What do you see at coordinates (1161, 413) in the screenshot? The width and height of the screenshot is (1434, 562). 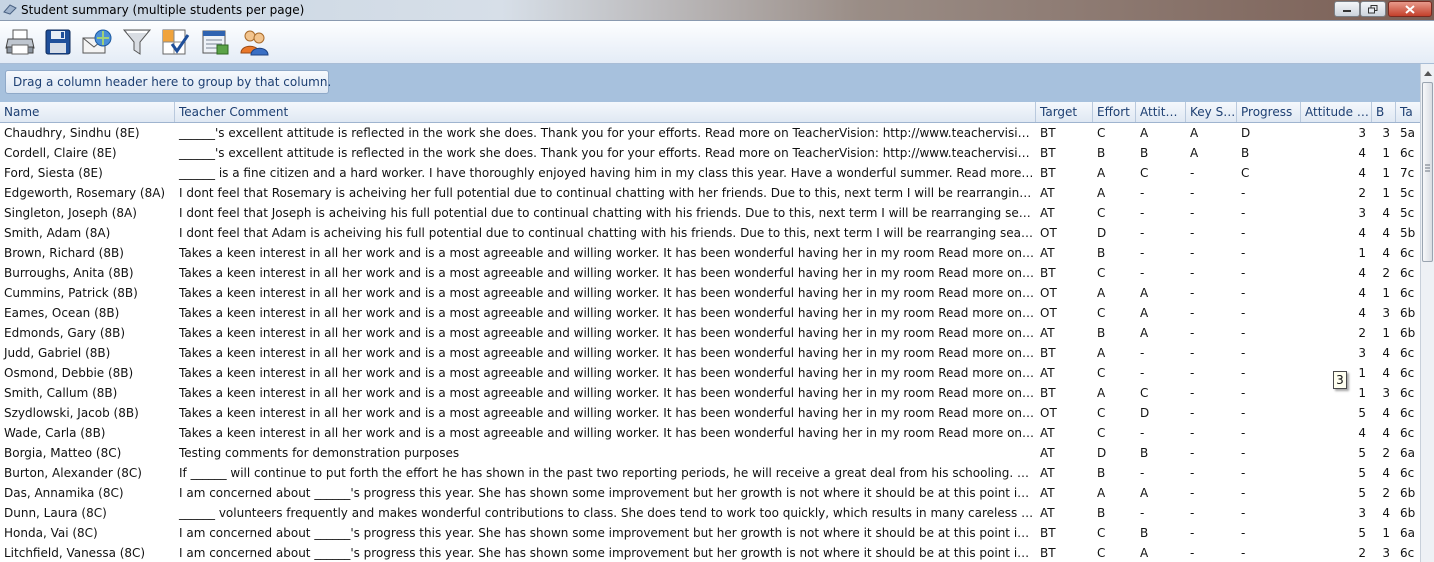 I see `cell-attitude: D` at bounding box center [1161, 413].